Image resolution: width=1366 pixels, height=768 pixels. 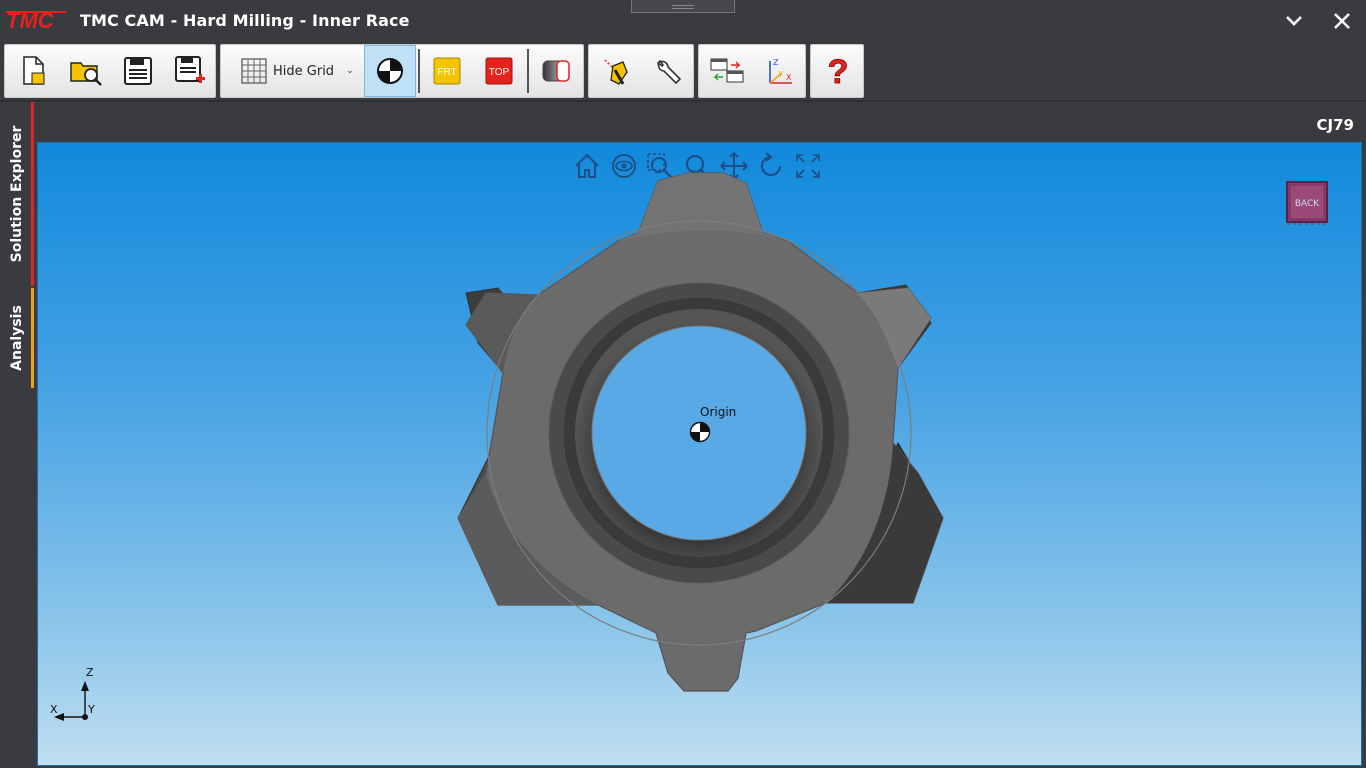 I want to click on new-file-icon, so click(x=34, y=70).